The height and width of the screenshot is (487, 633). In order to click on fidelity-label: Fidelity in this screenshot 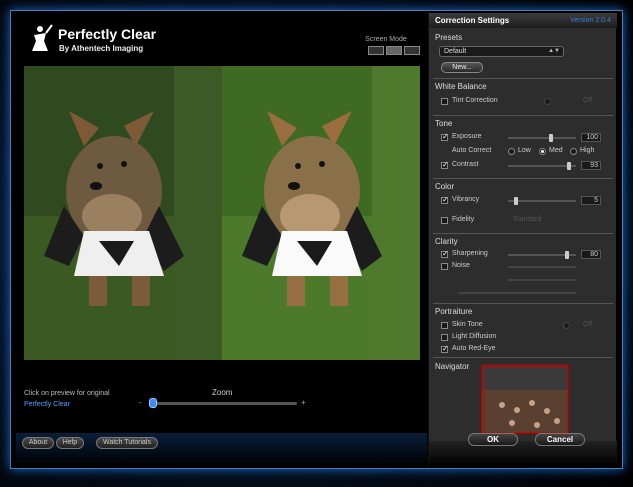, I will do `click(463, 219)`.